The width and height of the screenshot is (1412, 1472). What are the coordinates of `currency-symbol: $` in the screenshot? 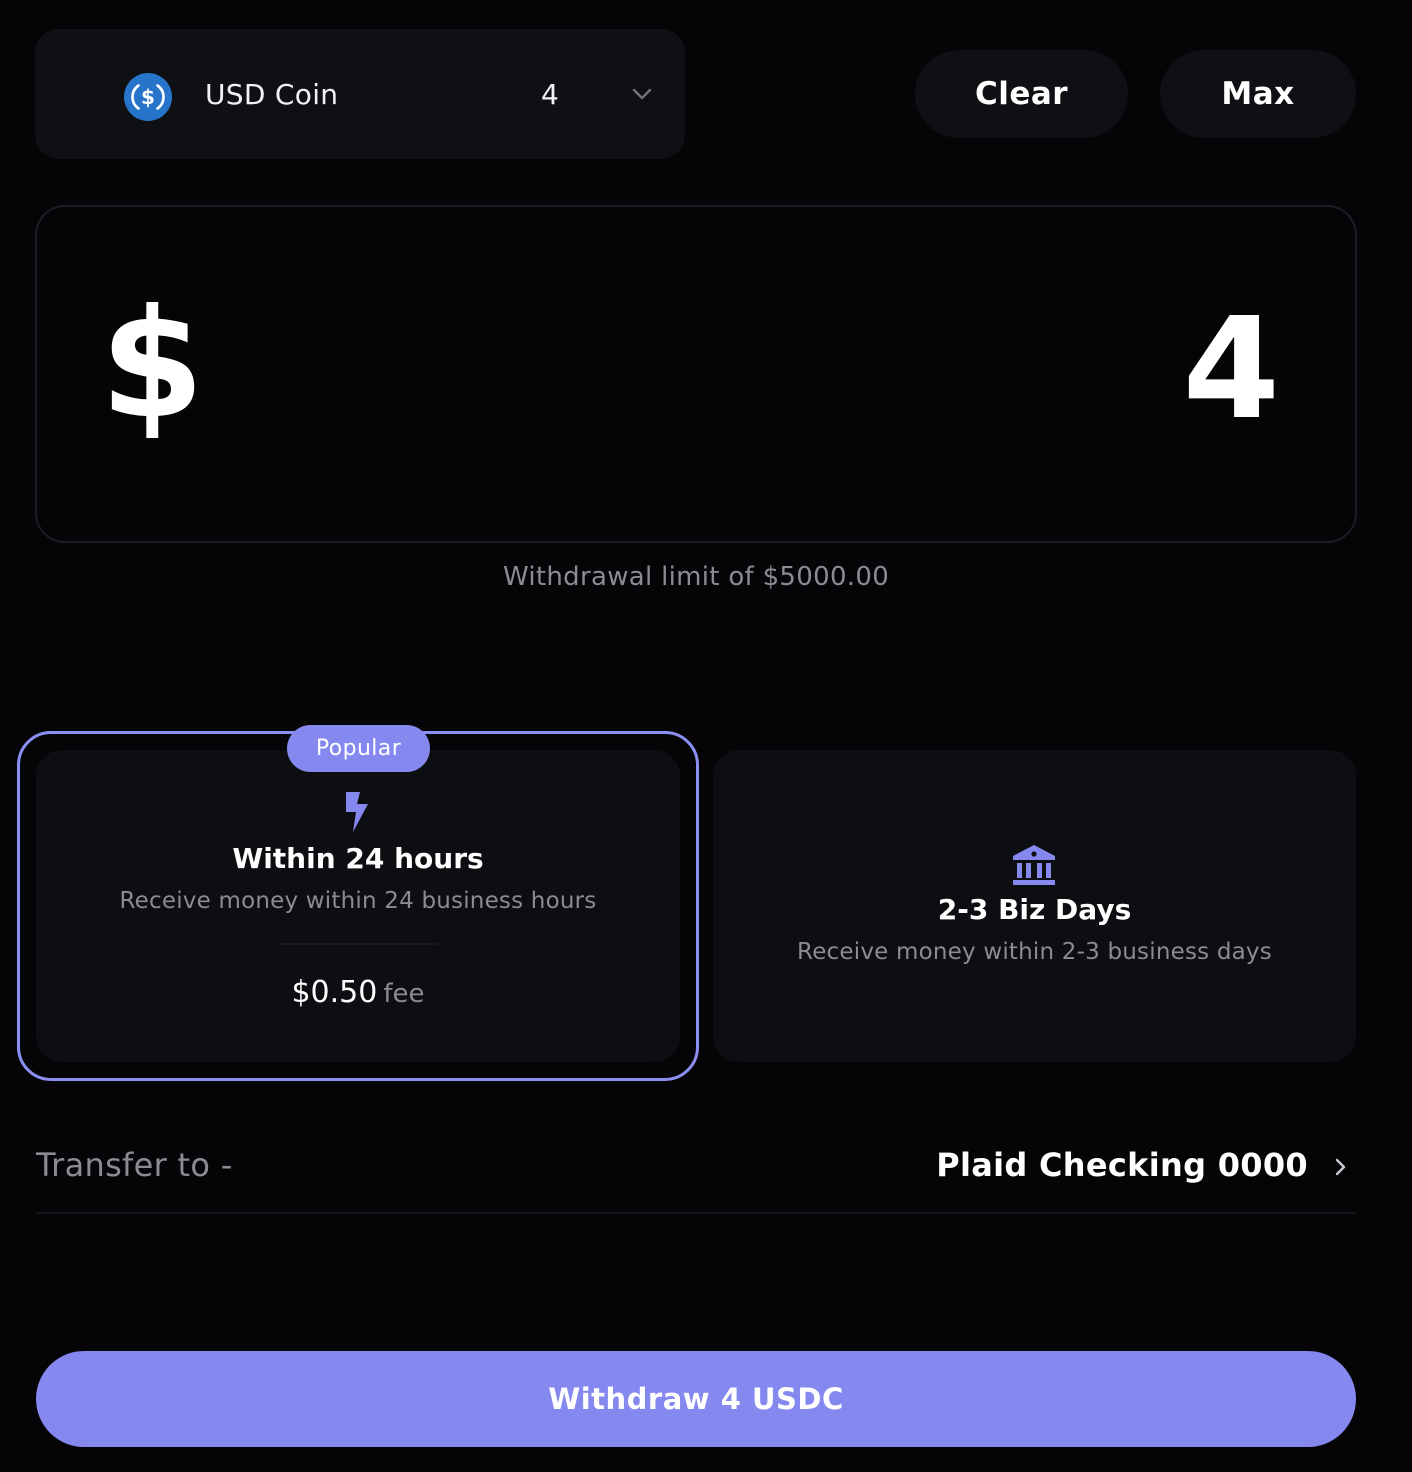 It's located at (152, 365).